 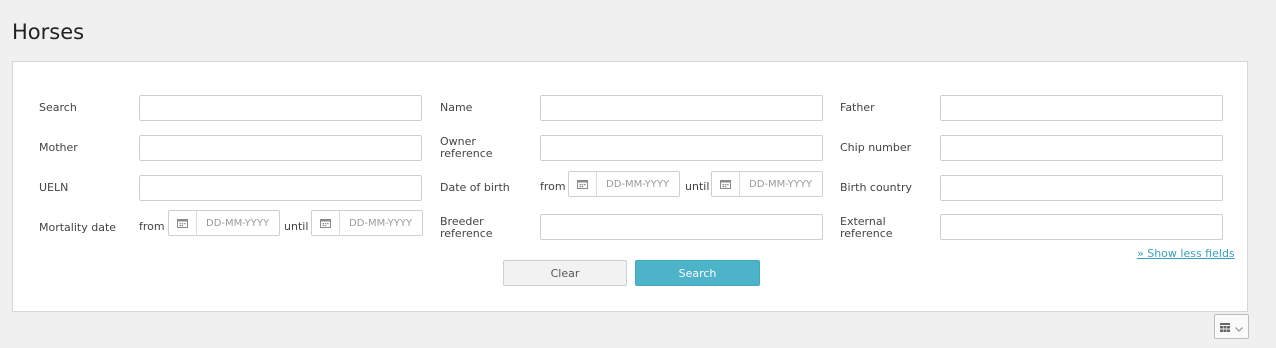 What do you see at coordinates (238, 223) in the screenshot?
I see `mortality-date-from-placeholder: DD-MM-YYYY` at bounding box center [238, 223].